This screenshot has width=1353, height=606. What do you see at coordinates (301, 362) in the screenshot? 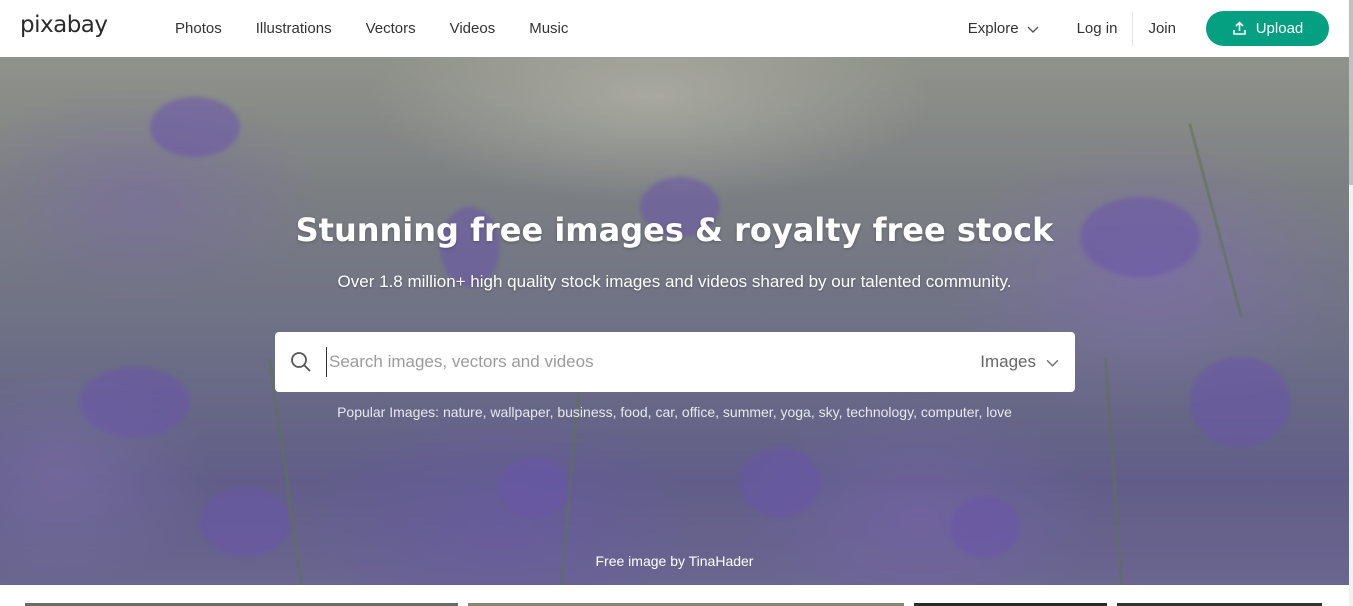
I see `search-icon` at bounding box center [301, 362].